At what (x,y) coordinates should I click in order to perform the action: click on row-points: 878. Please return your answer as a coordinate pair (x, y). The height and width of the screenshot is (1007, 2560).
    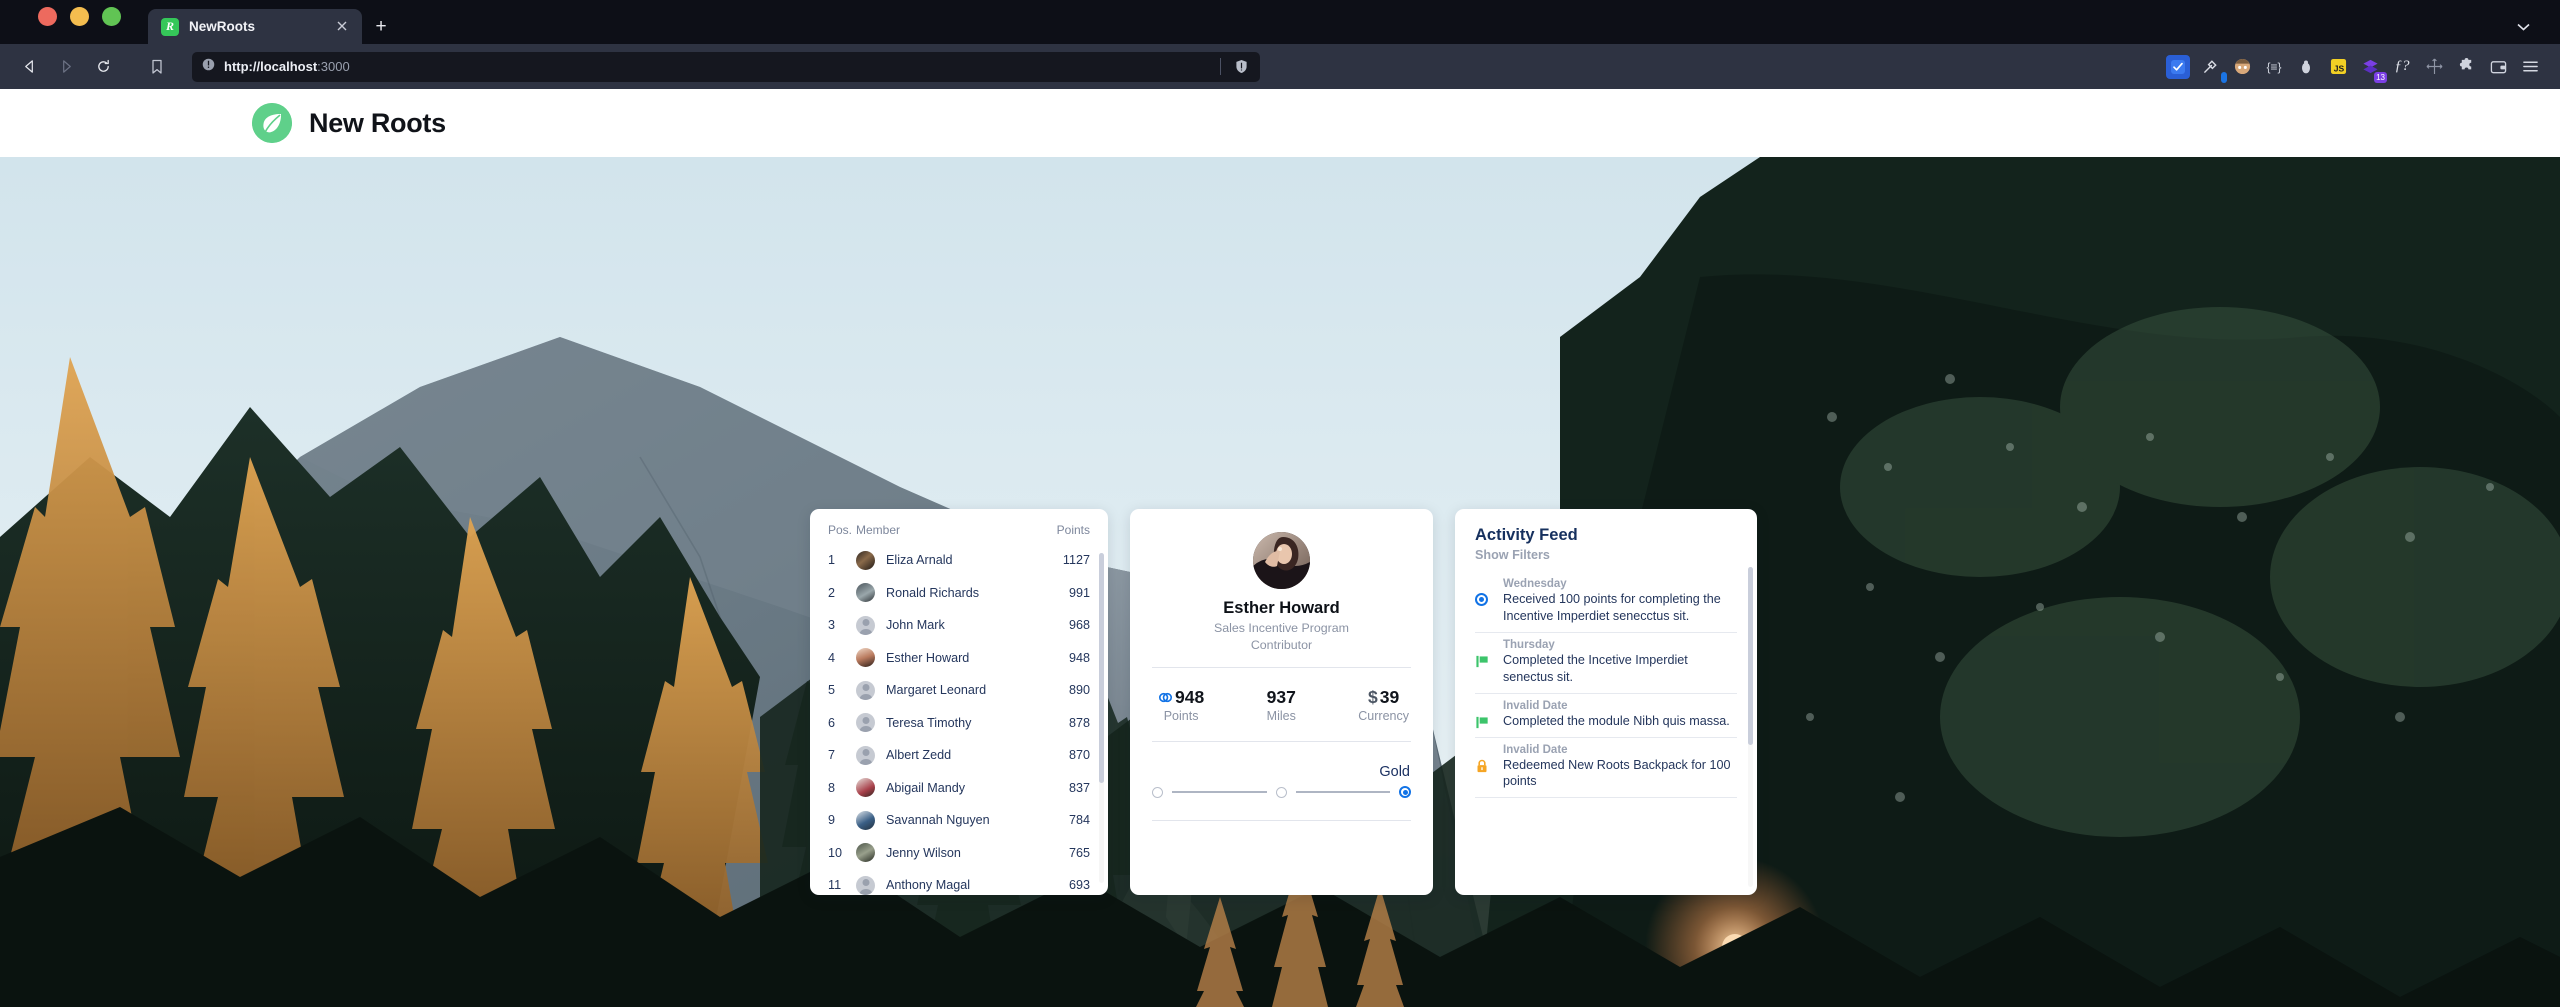
    Looking at the image, I should click on (1079, 722).